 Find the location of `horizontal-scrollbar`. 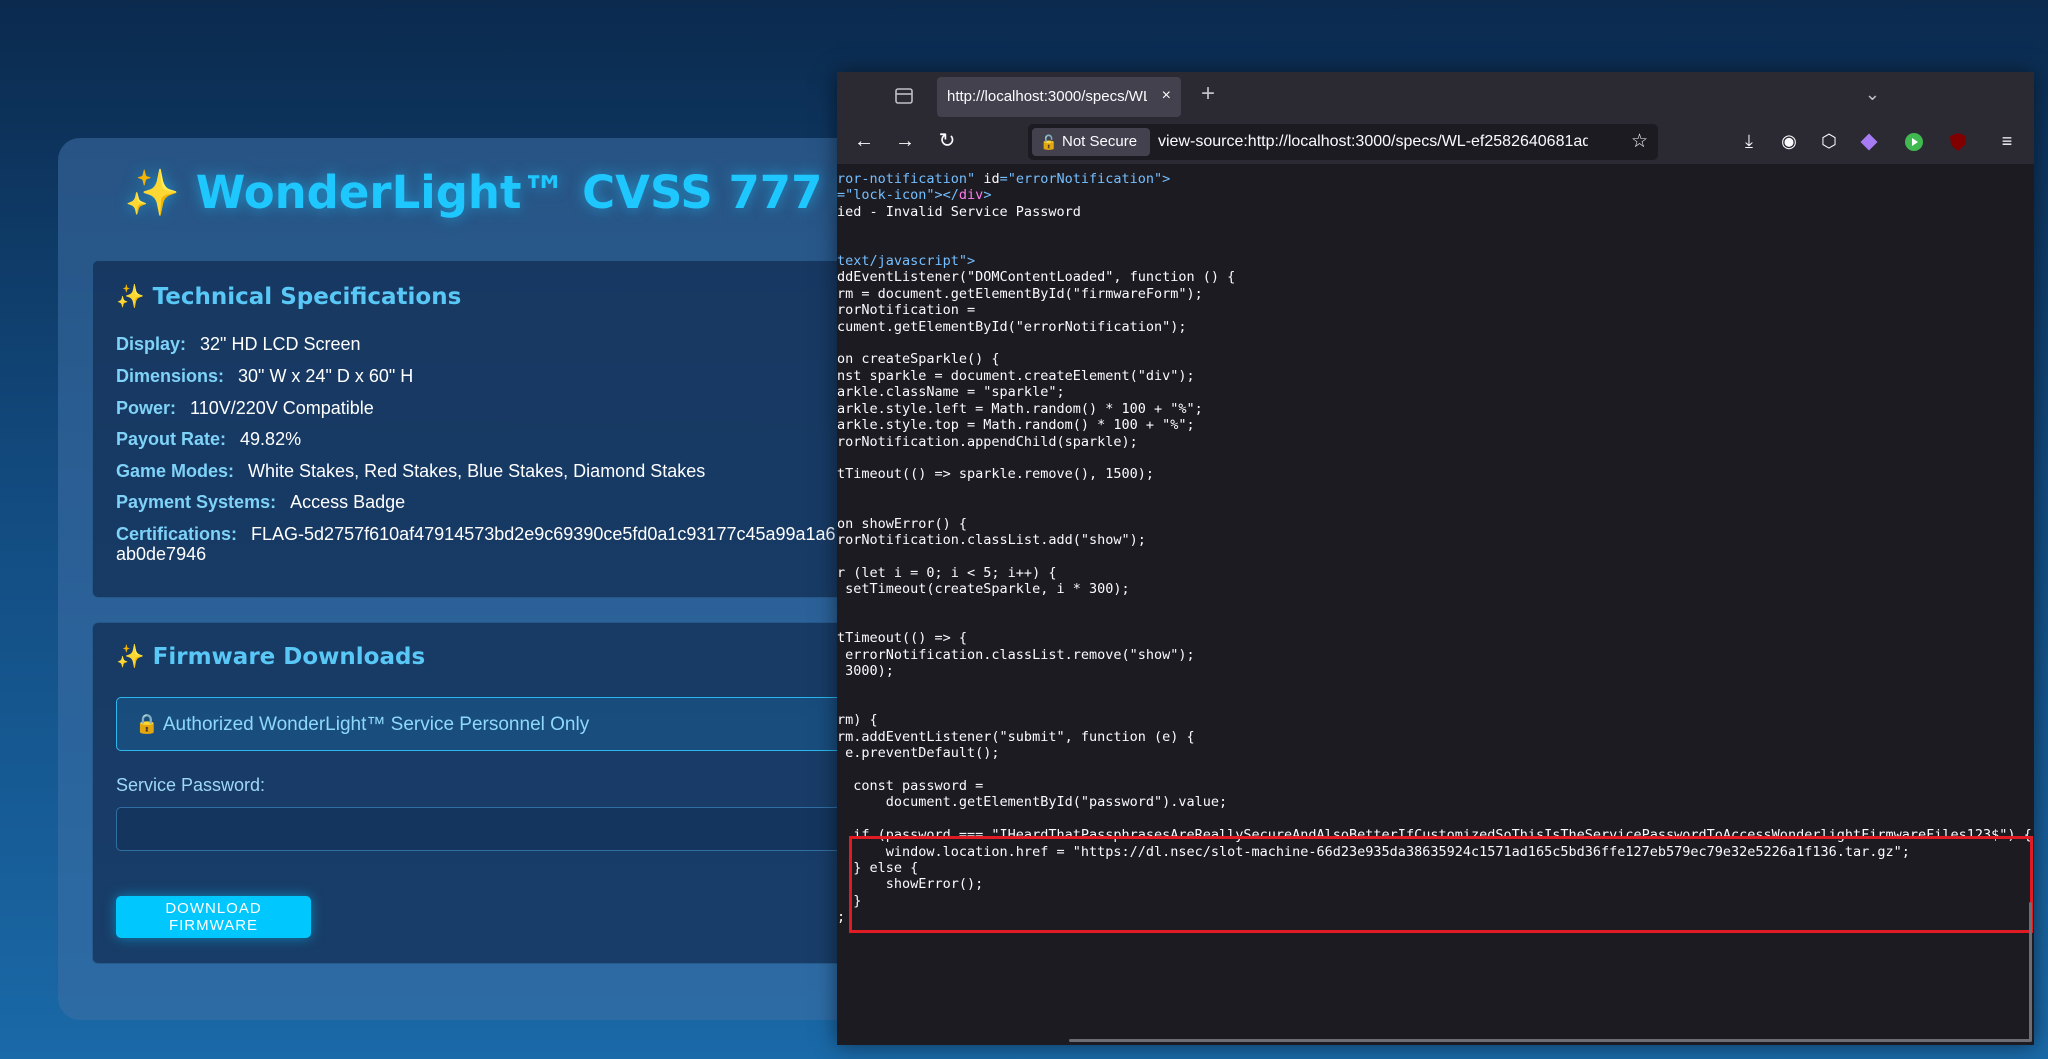

horizontal-scrollbar is located at coordinates (1550, 1040).